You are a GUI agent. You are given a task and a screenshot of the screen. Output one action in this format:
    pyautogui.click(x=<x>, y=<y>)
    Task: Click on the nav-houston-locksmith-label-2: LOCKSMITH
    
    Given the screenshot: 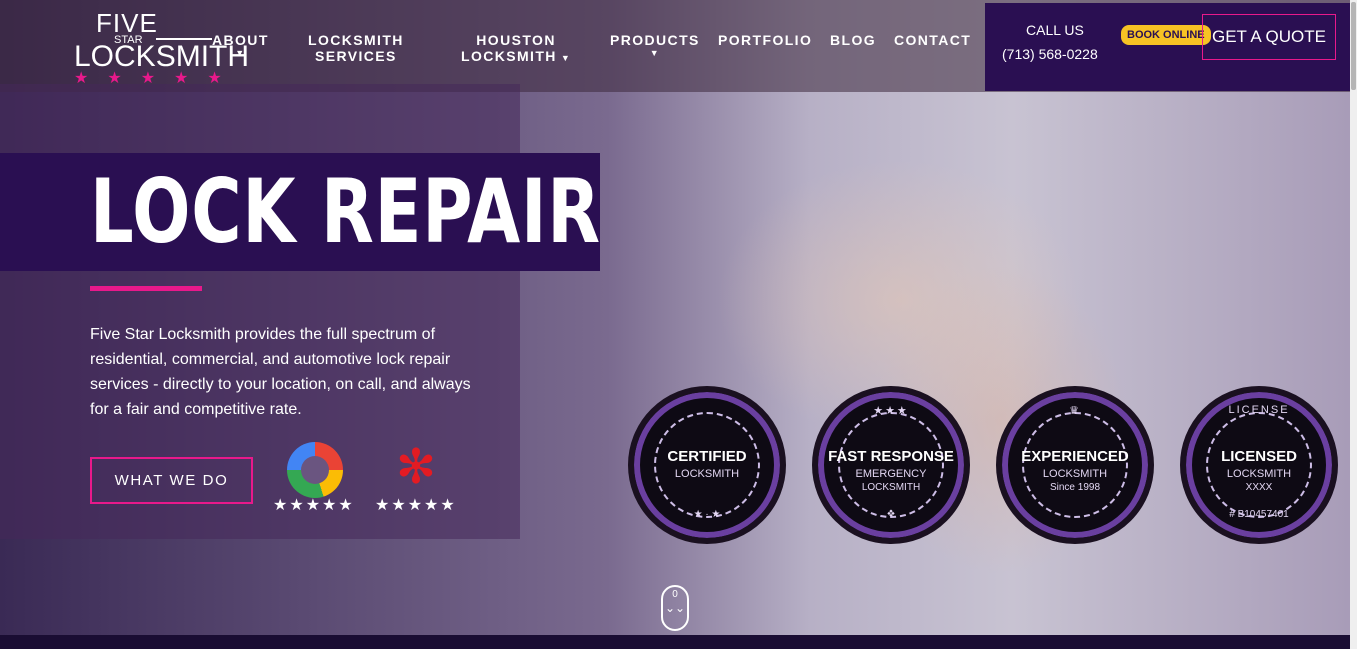 What is the action you would take?
    pyautogui.click(x=509, y=56)
    